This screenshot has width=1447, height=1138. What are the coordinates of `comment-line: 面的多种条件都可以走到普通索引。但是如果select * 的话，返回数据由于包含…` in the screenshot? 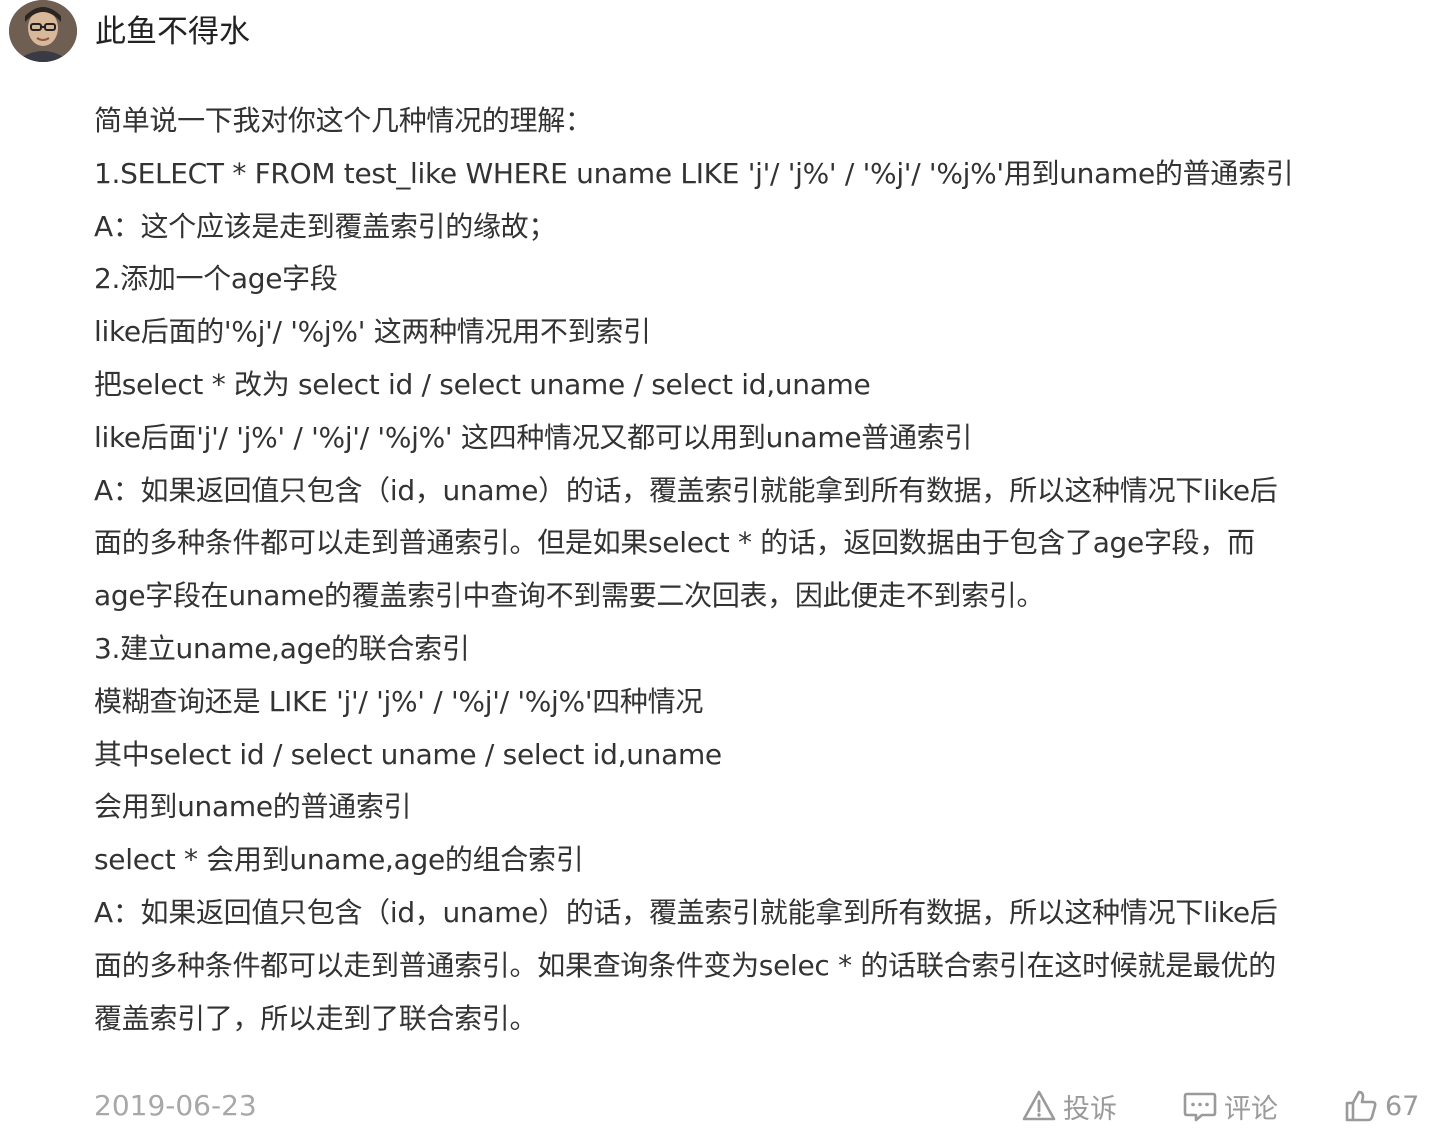 It's located at (674, 543).